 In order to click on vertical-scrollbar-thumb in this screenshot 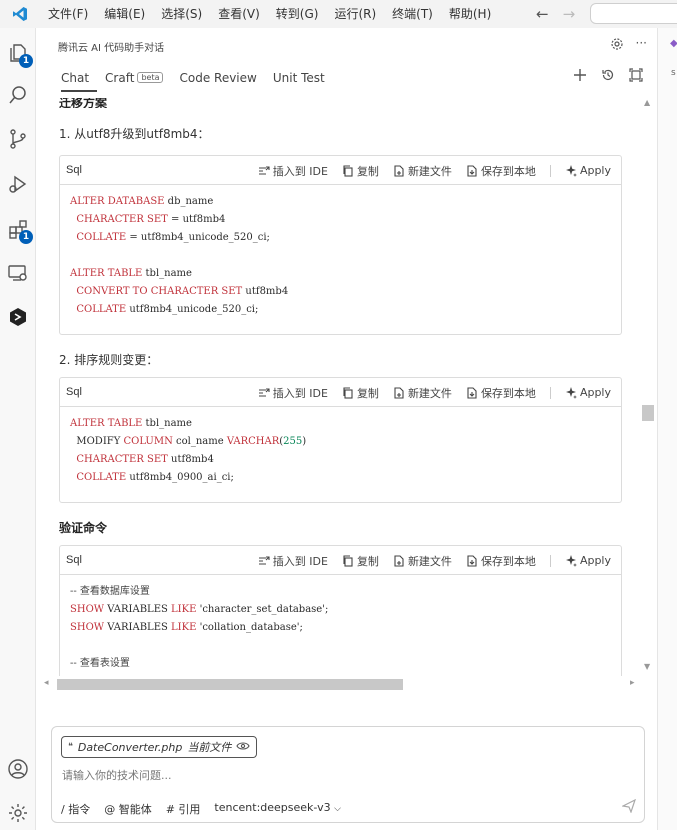, I will do `click(648, 413)`.